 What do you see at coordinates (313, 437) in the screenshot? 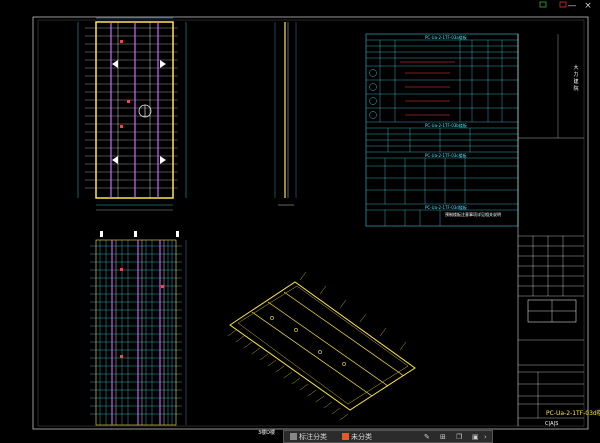
I see `annotation-category-label: 标注分类` at bounding box center [313, 437].